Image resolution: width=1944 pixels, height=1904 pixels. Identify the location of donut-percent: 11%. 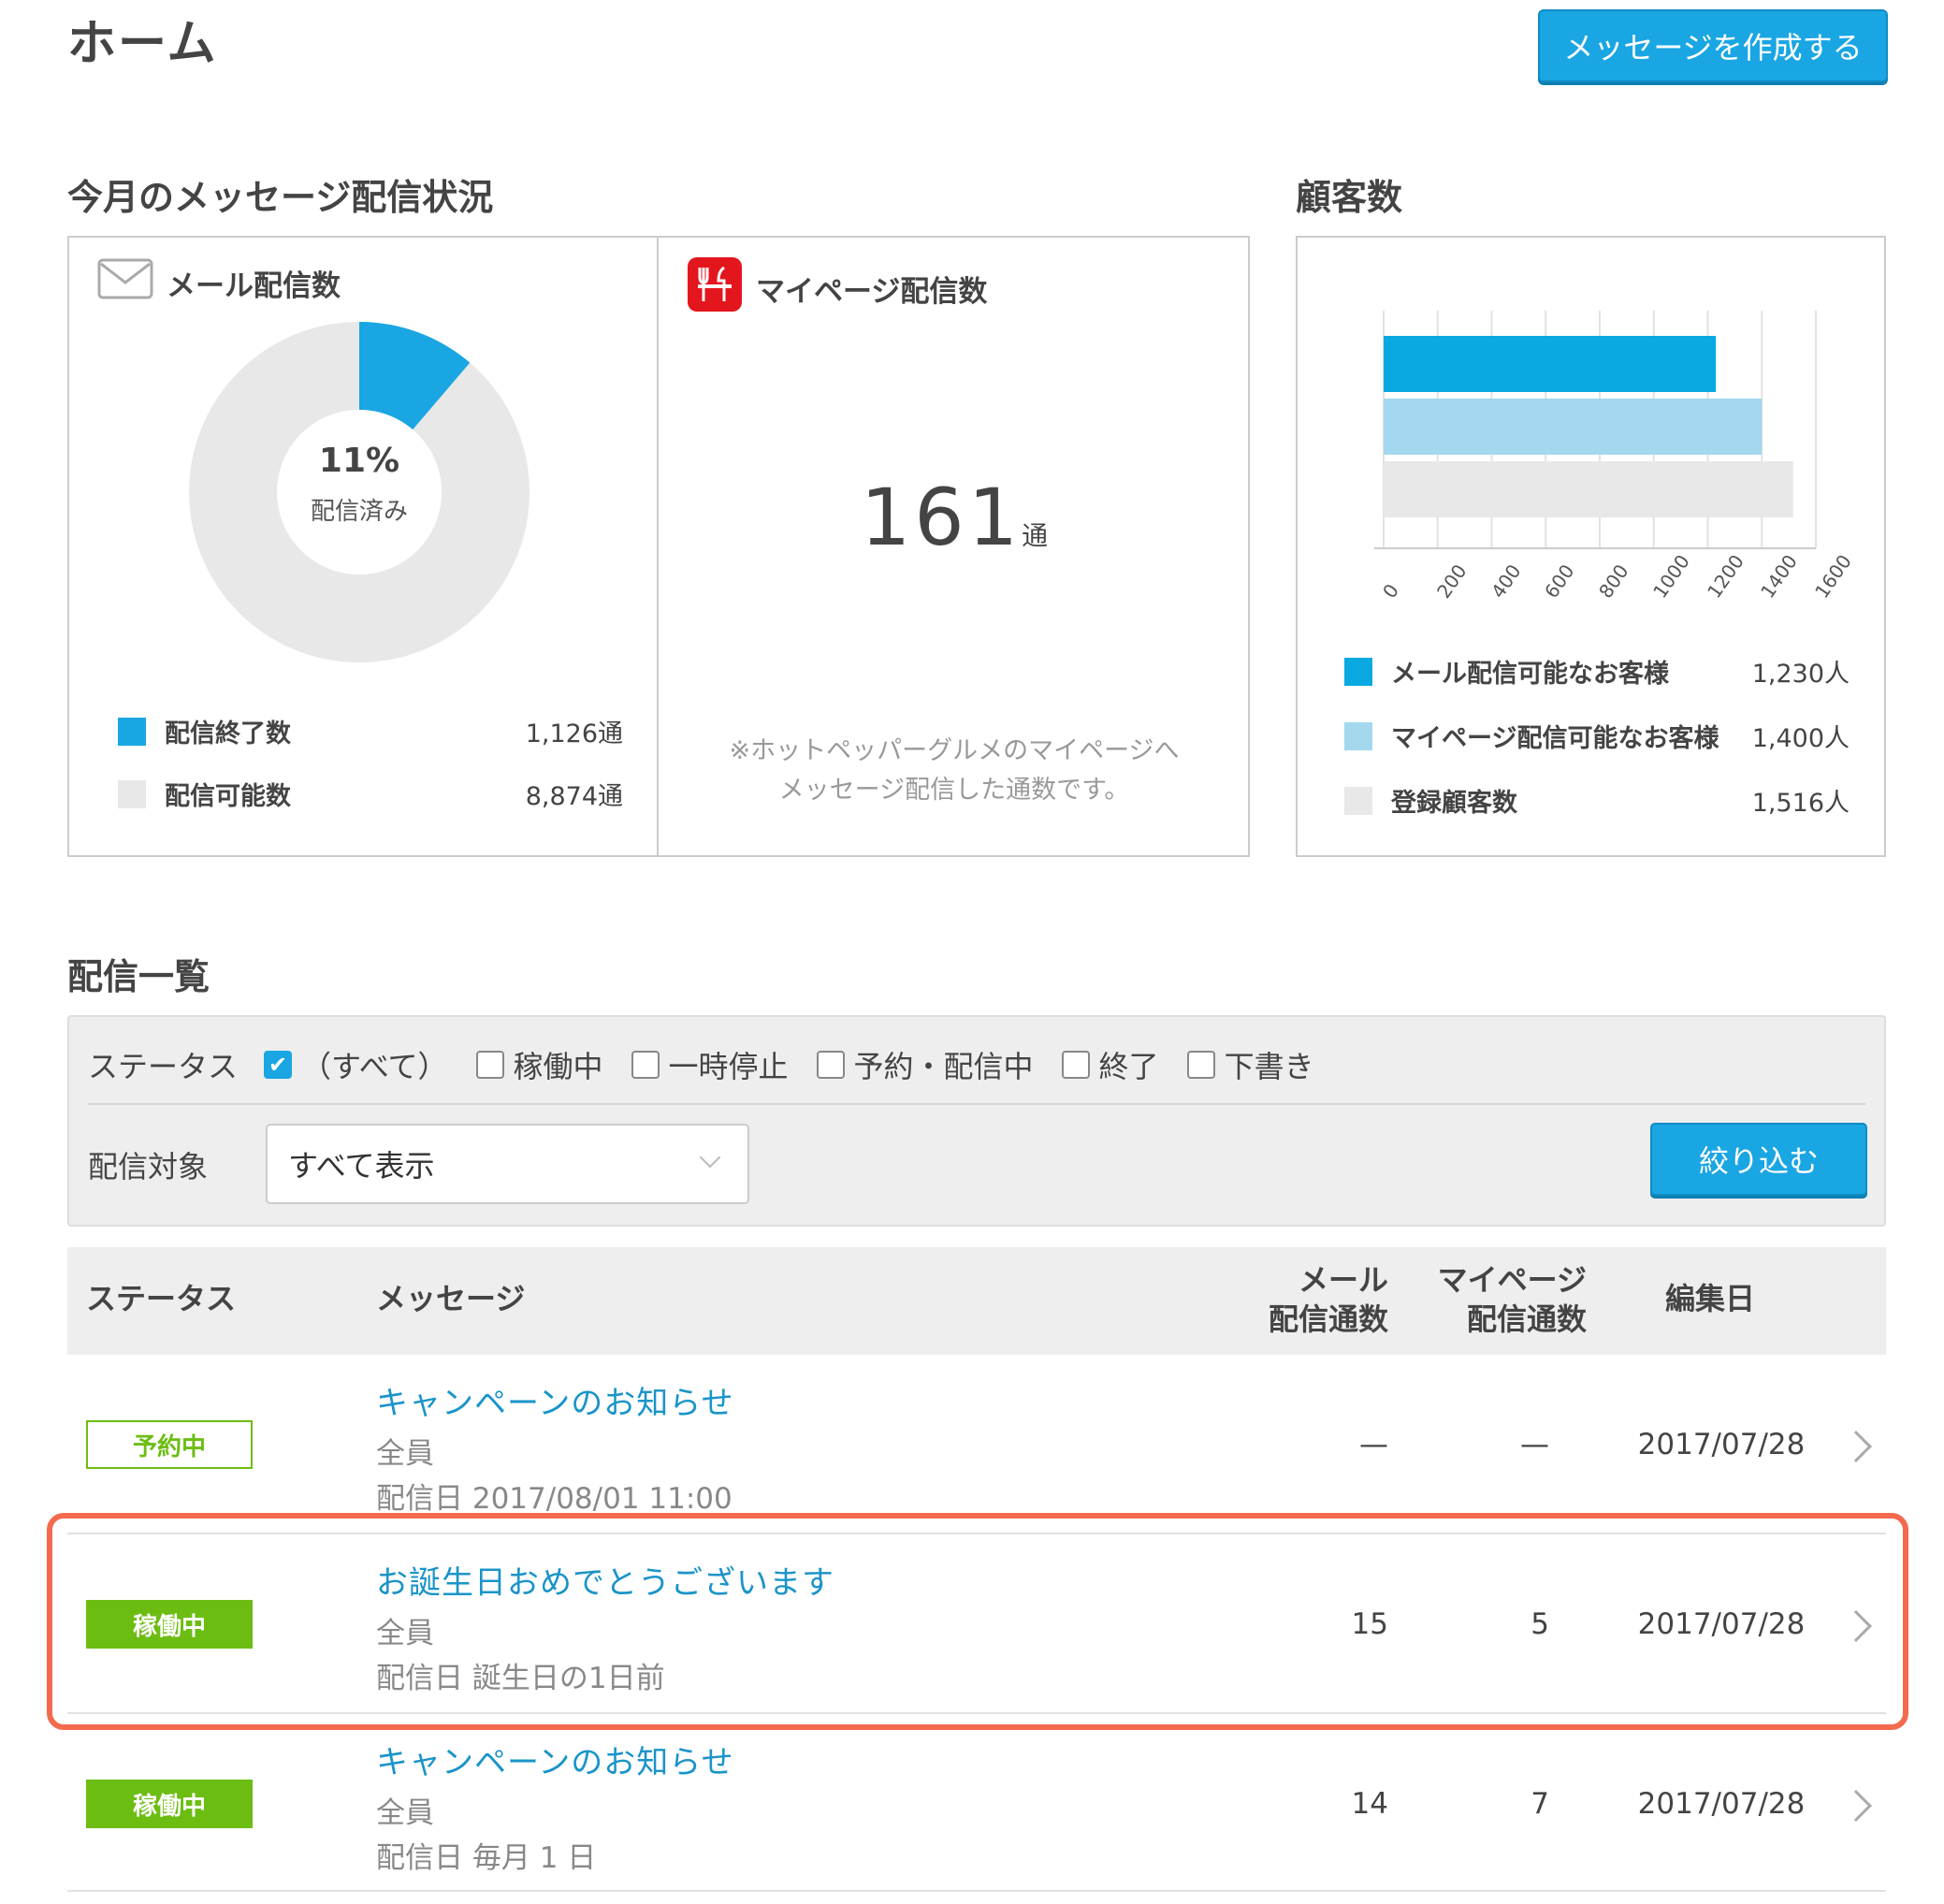
(359, 461).